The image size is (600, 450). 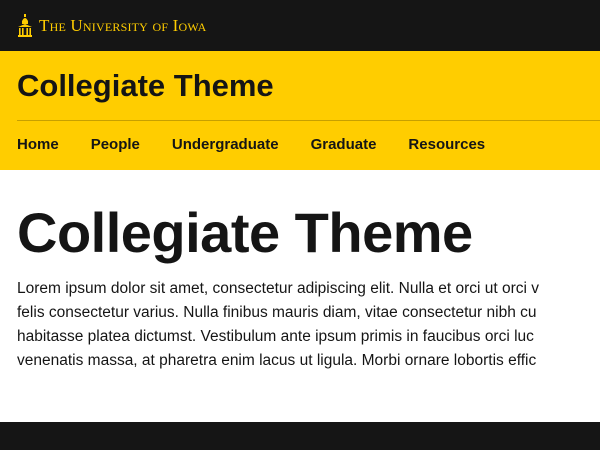 What do you see at coordinates (38, 145) in the screenshot?
I see `nav-item-home: Home` at bounding box center [38, 145].